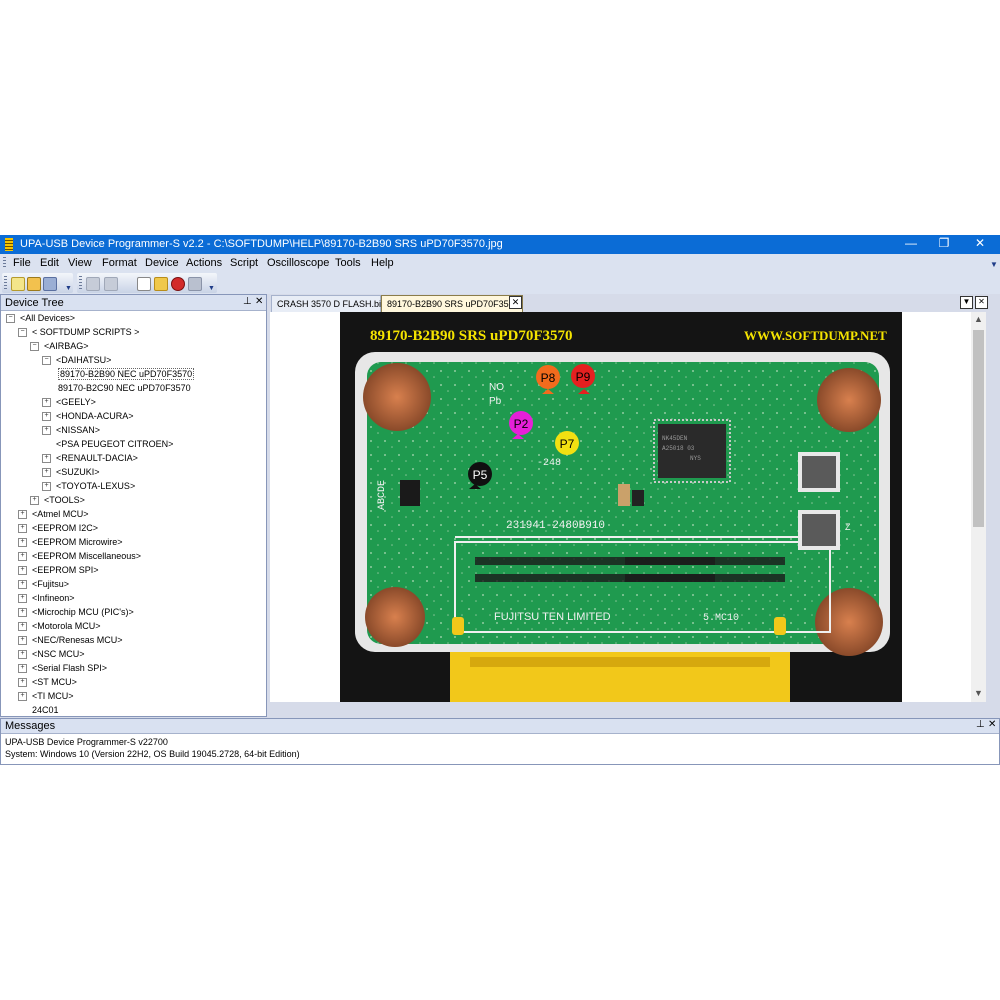  Describe the element at coordinates (107, 444) in the screenshot. I see `tree-item: <PSA PEUGEOT CITROEN>` at that location.